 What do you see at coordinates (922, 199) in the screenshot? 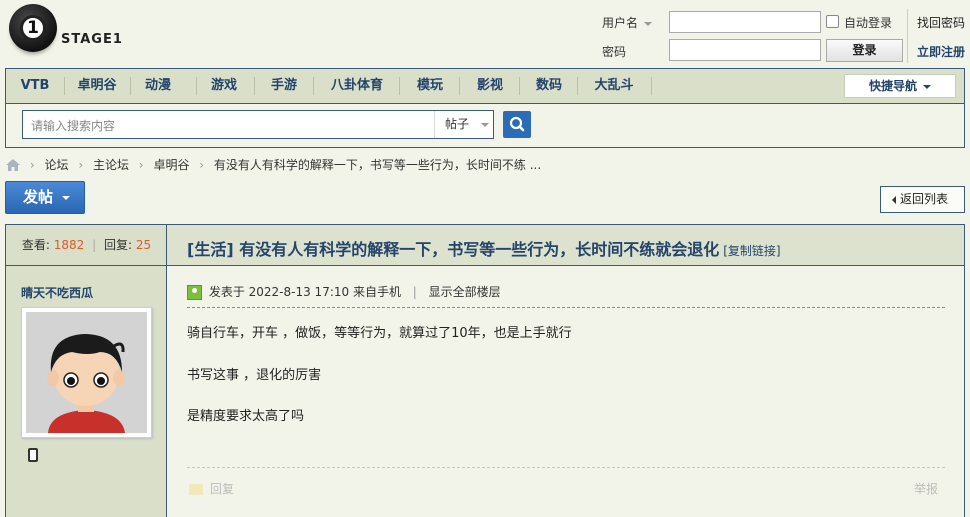
I see `back-to-list-button: 返回列表` at bounding box center [922, 199].